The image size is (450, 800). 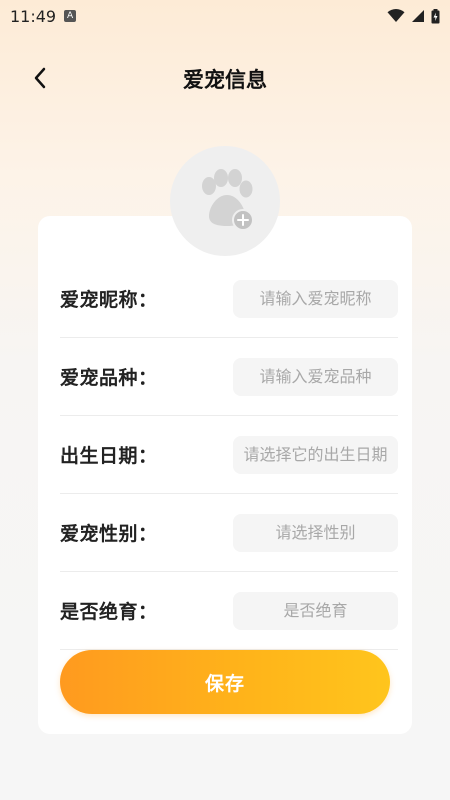 What do you see at coordinates (225, 16) in the screenshot?
I see `status-bar: 11:49 A` at bounding box center [225, 16].